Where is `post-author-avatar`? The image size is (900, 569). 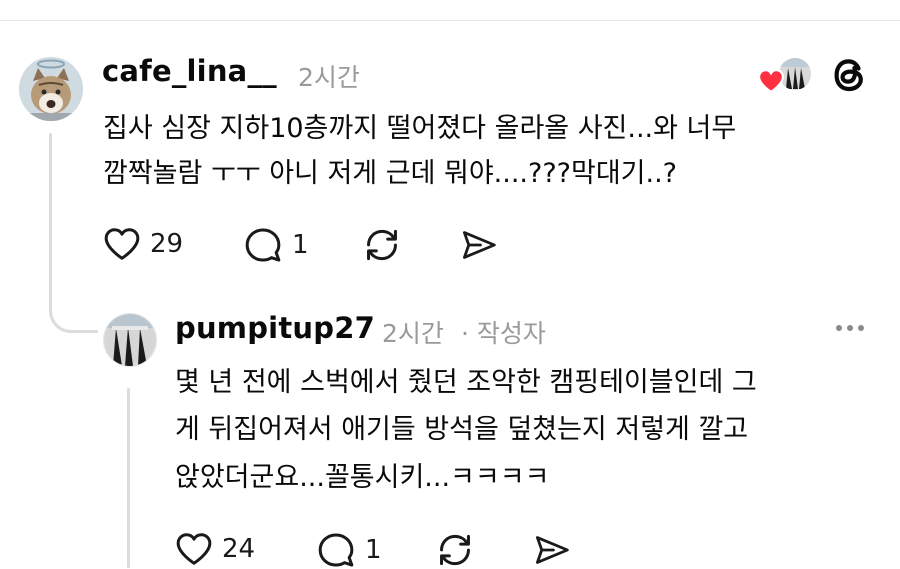 post-author-avatar is located at coordinates (51, 89).